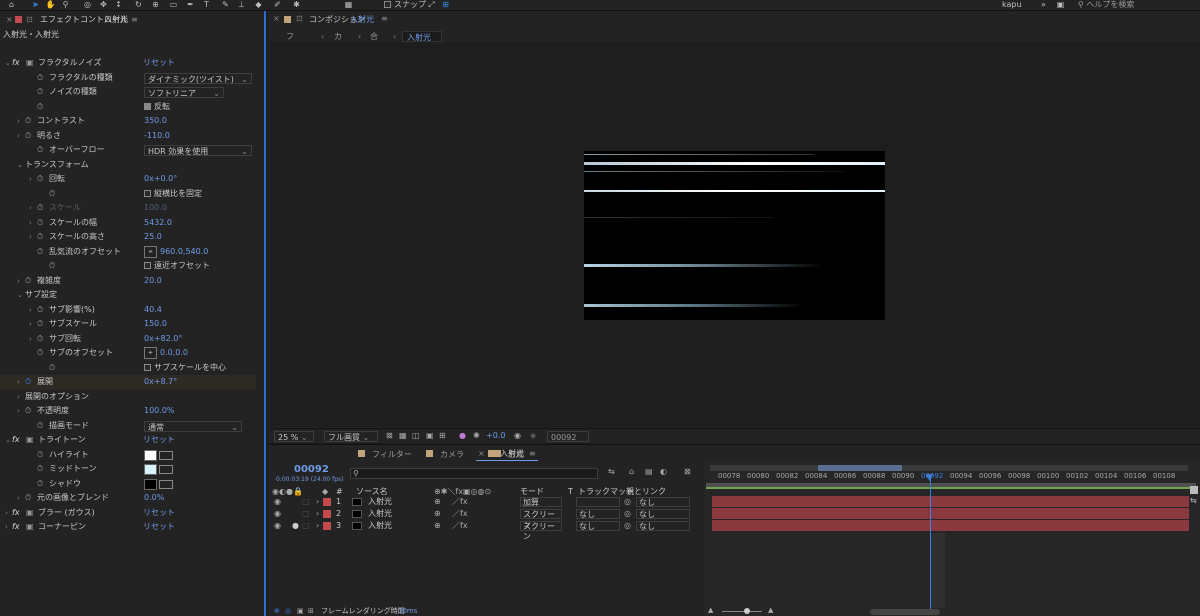 This screenshot has width=1200, height=616. I want to click on effect-row: ⏱ 遠近オフセット, so click(128, 266).